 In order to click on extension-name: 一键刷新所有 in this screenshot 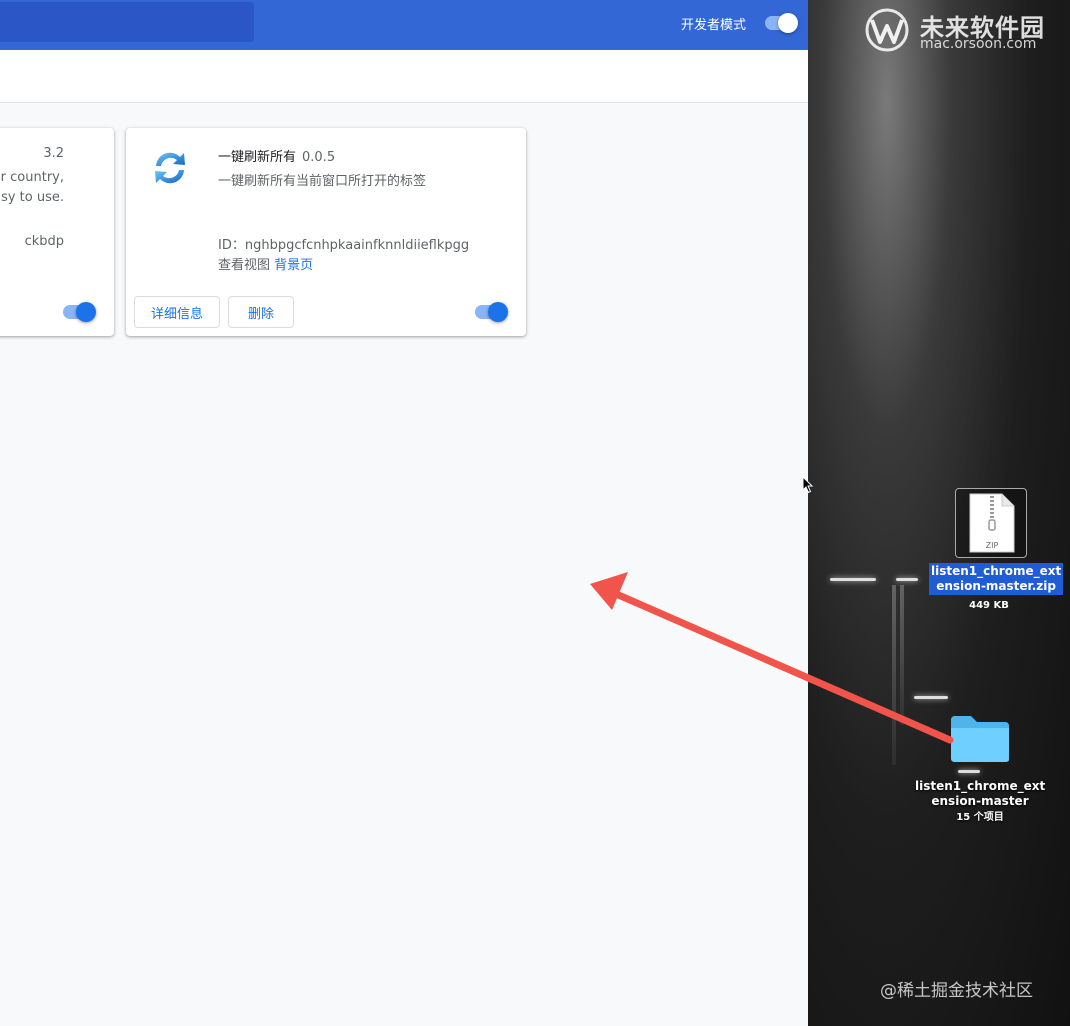, I will do `click(257, 157)`.